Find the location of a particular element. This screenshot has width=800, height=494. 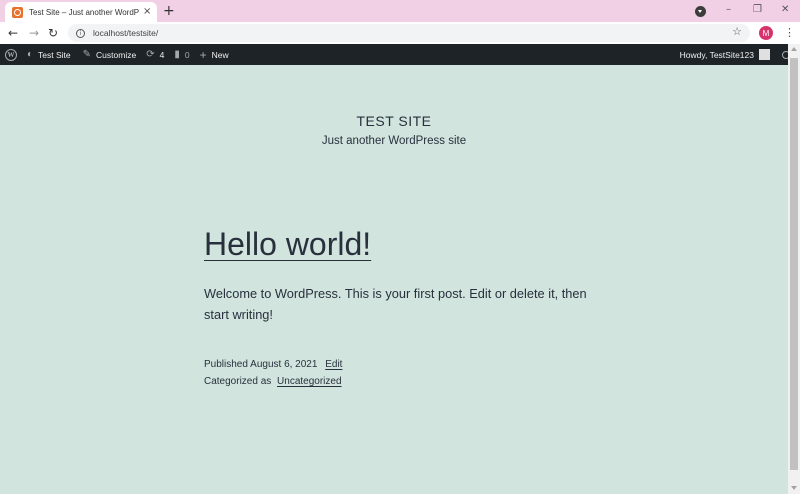

published-date: August 6, 2021 is located at coordinates (284, 364).